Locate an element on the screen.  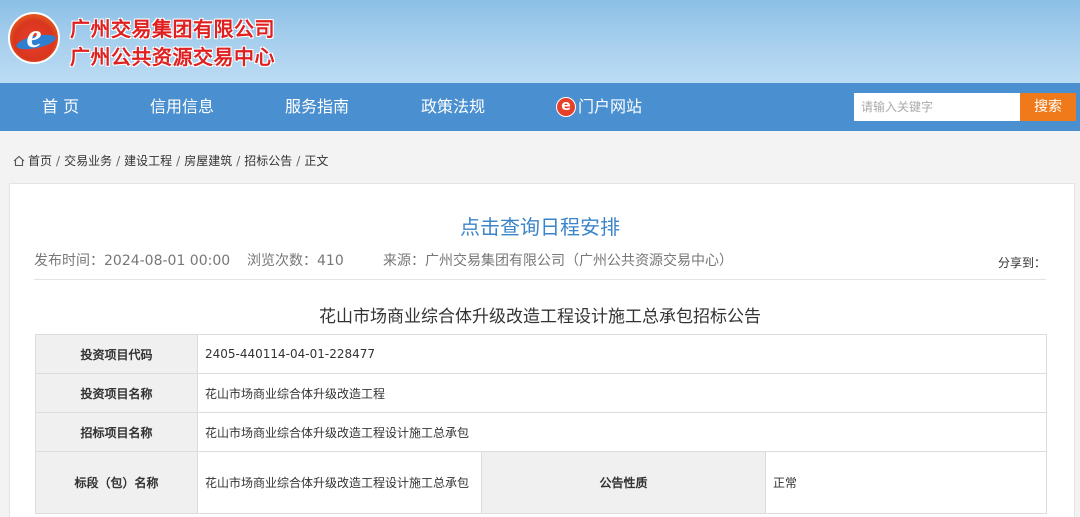
row-label: 投资项目代码 is located at coordinates (116, 354).